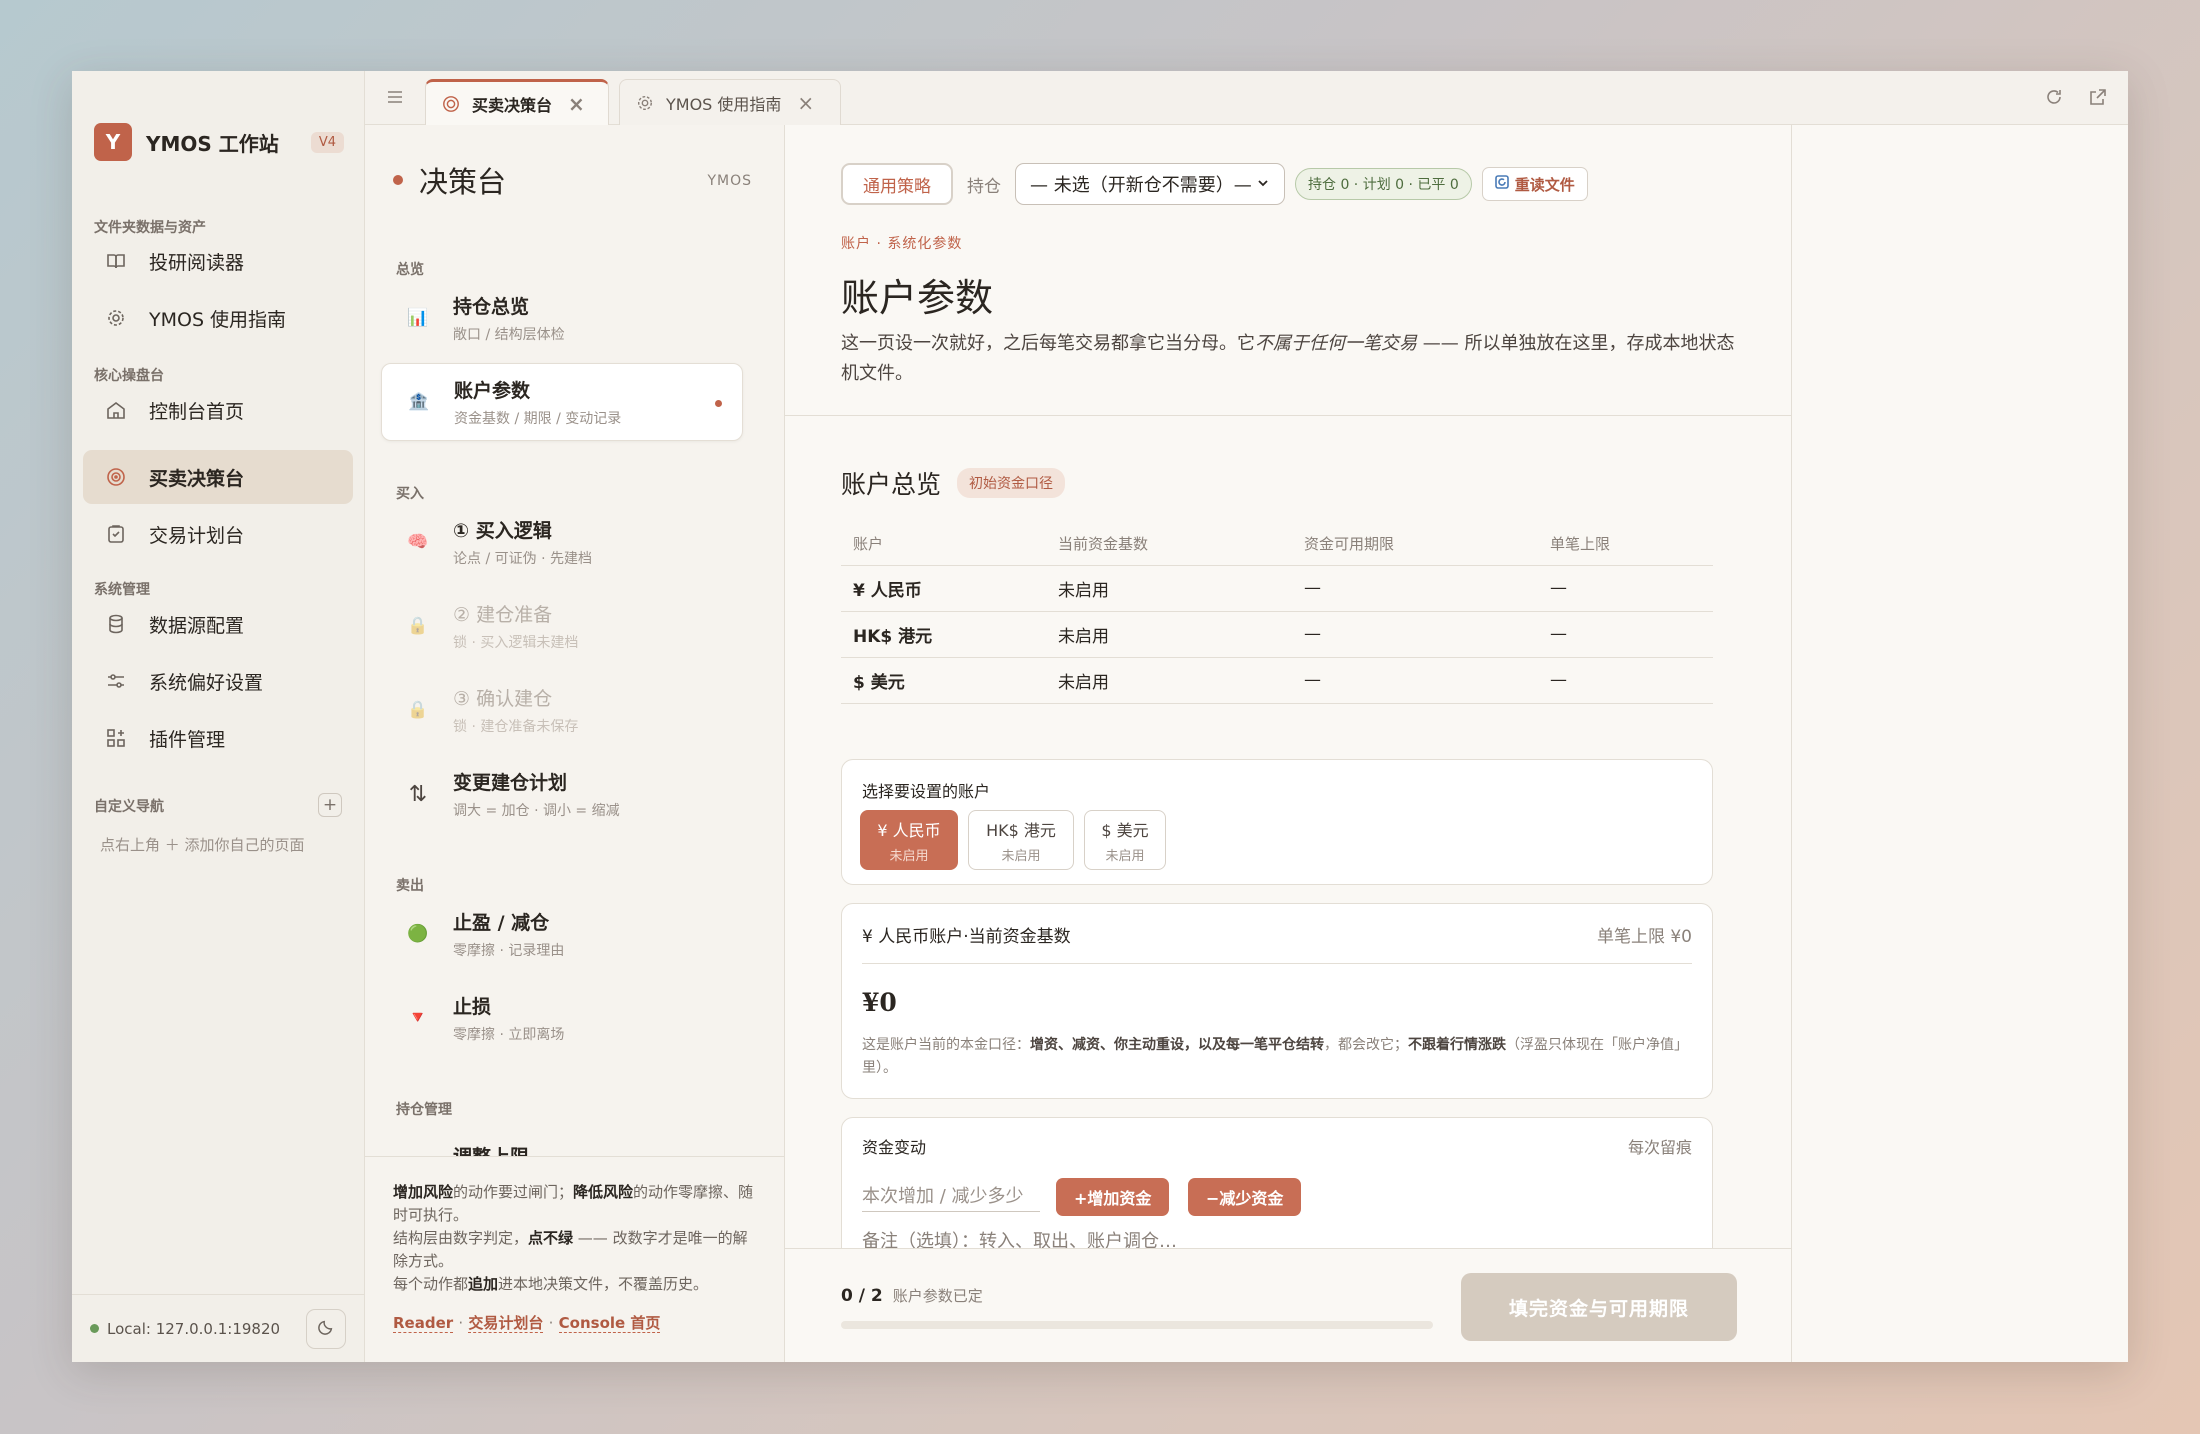  I want to click on target-icon, so click(116, 477).